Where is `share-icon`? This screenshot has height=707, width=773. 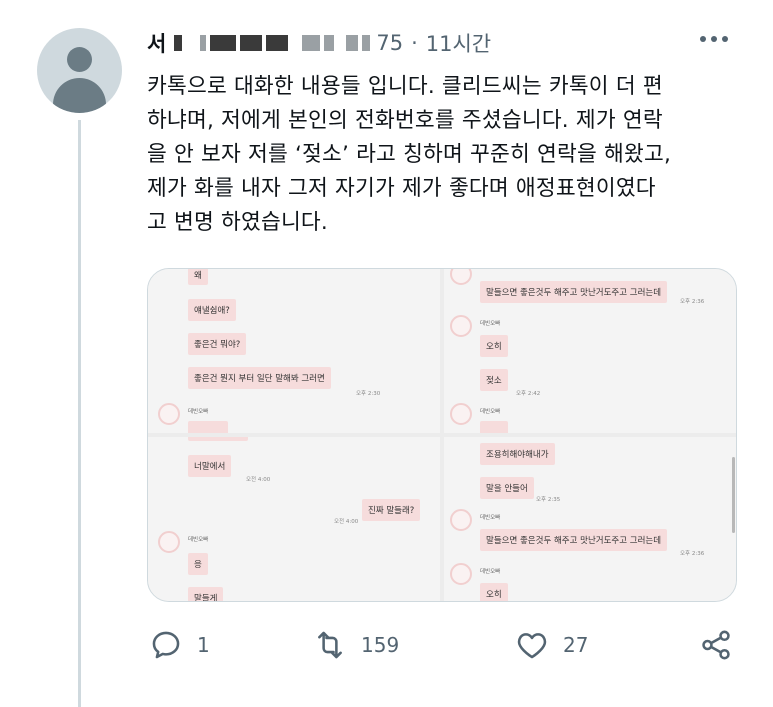
share-icon is located at coordinates (716, 645).